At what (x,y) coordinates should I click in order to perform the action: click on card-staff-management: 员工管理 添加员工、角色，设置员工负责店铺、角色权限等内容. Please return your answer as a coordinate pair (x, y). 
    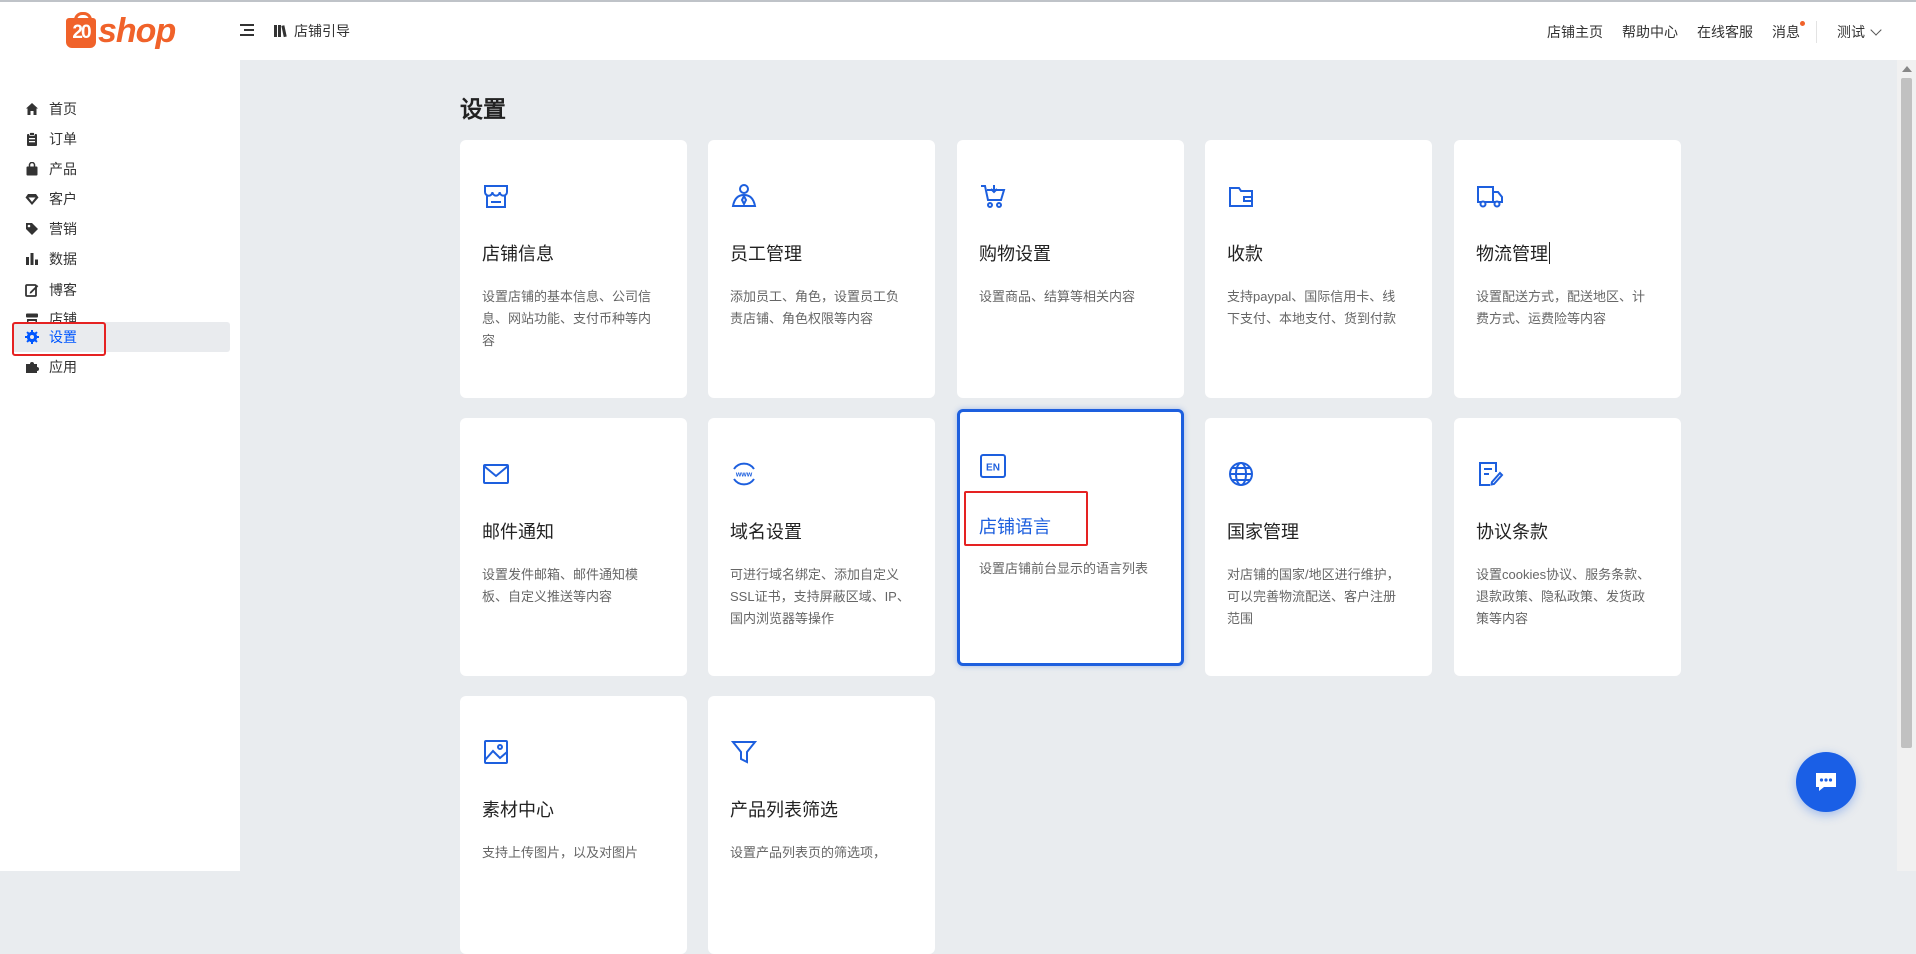
    Looking at the image, I should click on (821, 269).